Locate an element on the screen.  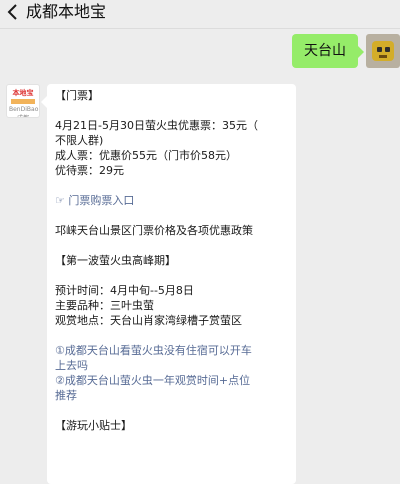
article-link-2: ②成都天台山萤火虫一年观赏时间+点位 推荐 is located at coordinates (174, 388).